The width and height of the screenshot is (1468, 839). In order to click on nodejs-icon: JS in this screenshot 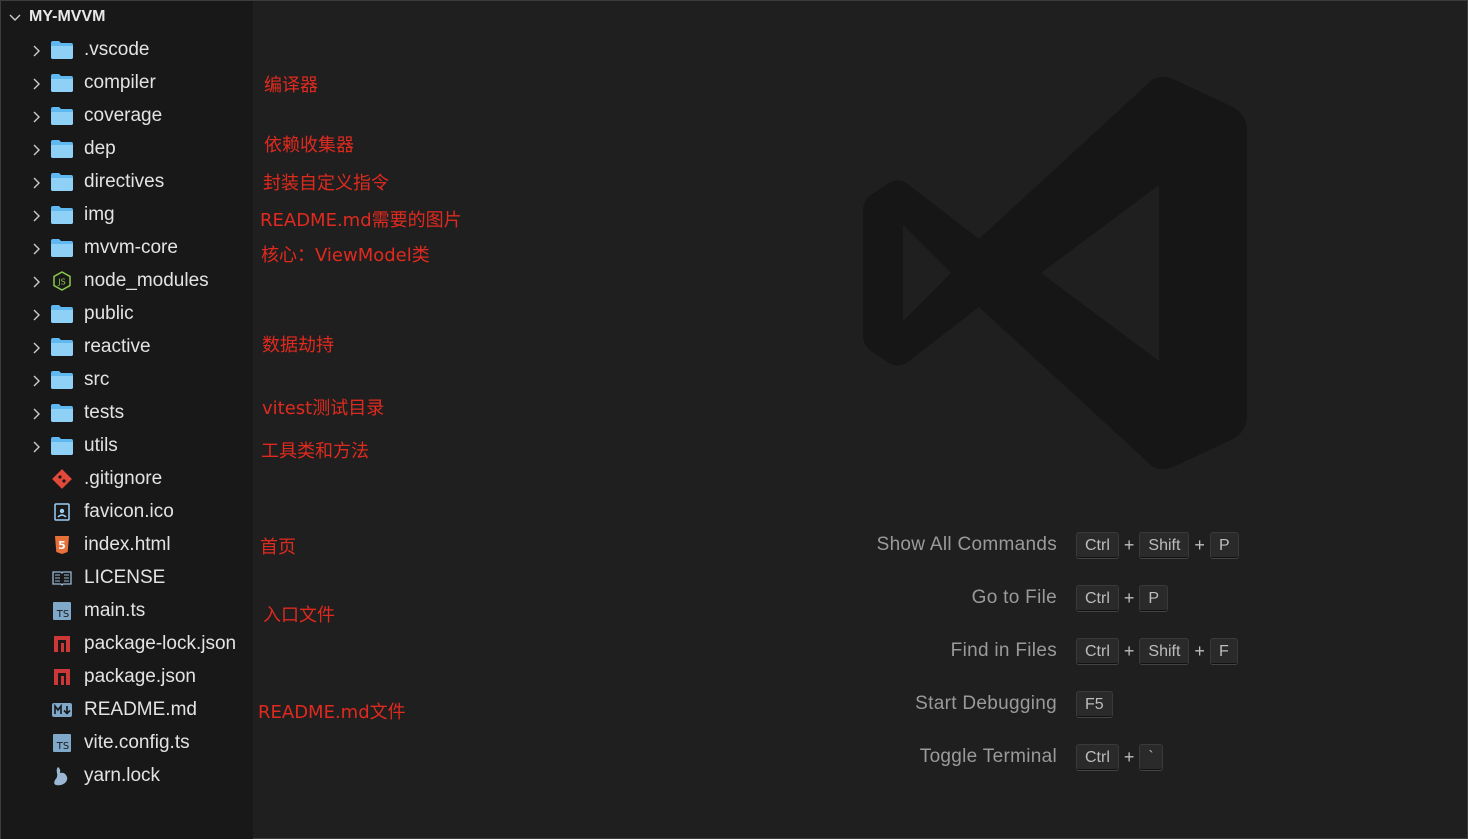, I will do `click(62, 280)`.